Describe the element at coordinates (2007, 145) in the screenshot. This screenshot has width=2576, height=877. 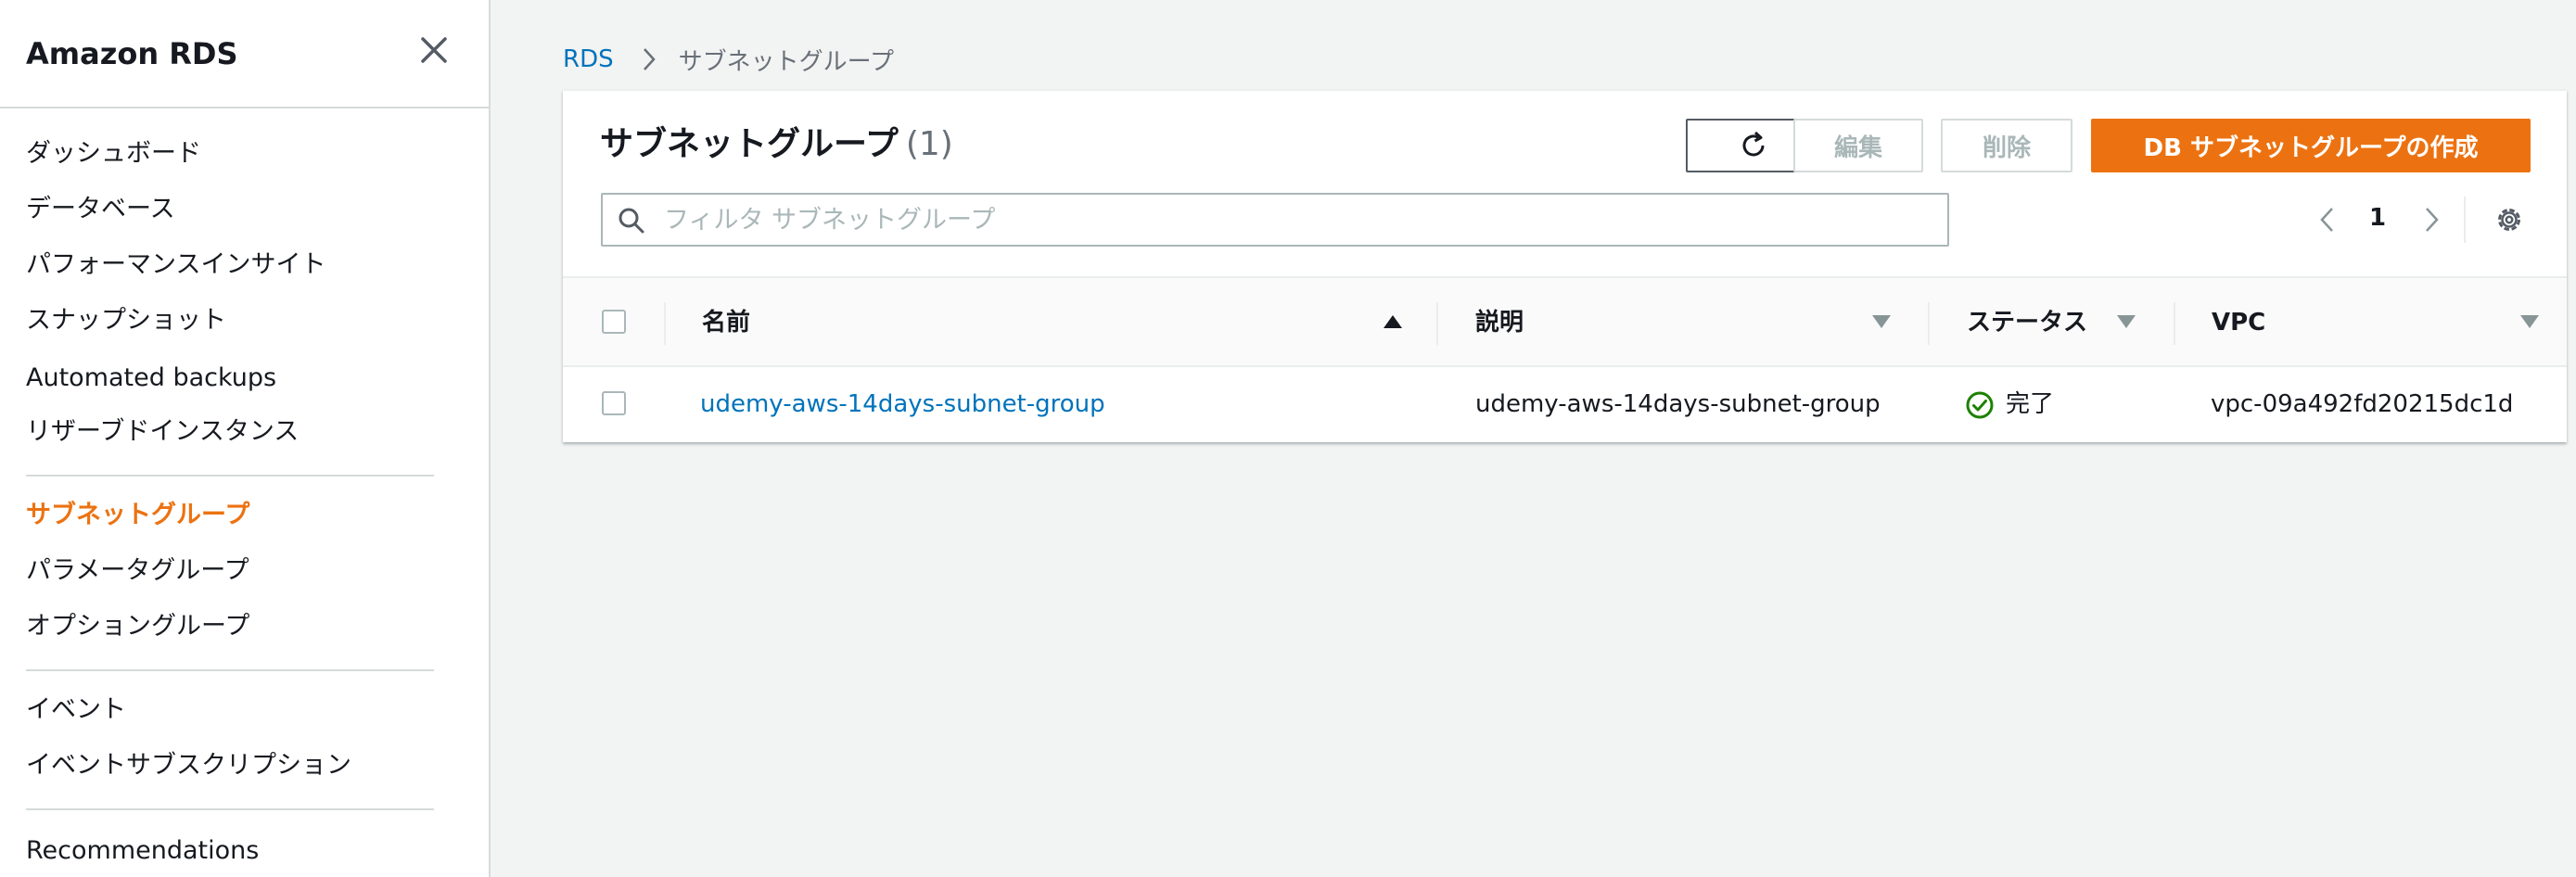
I see `delete-button: 削除` at that location.